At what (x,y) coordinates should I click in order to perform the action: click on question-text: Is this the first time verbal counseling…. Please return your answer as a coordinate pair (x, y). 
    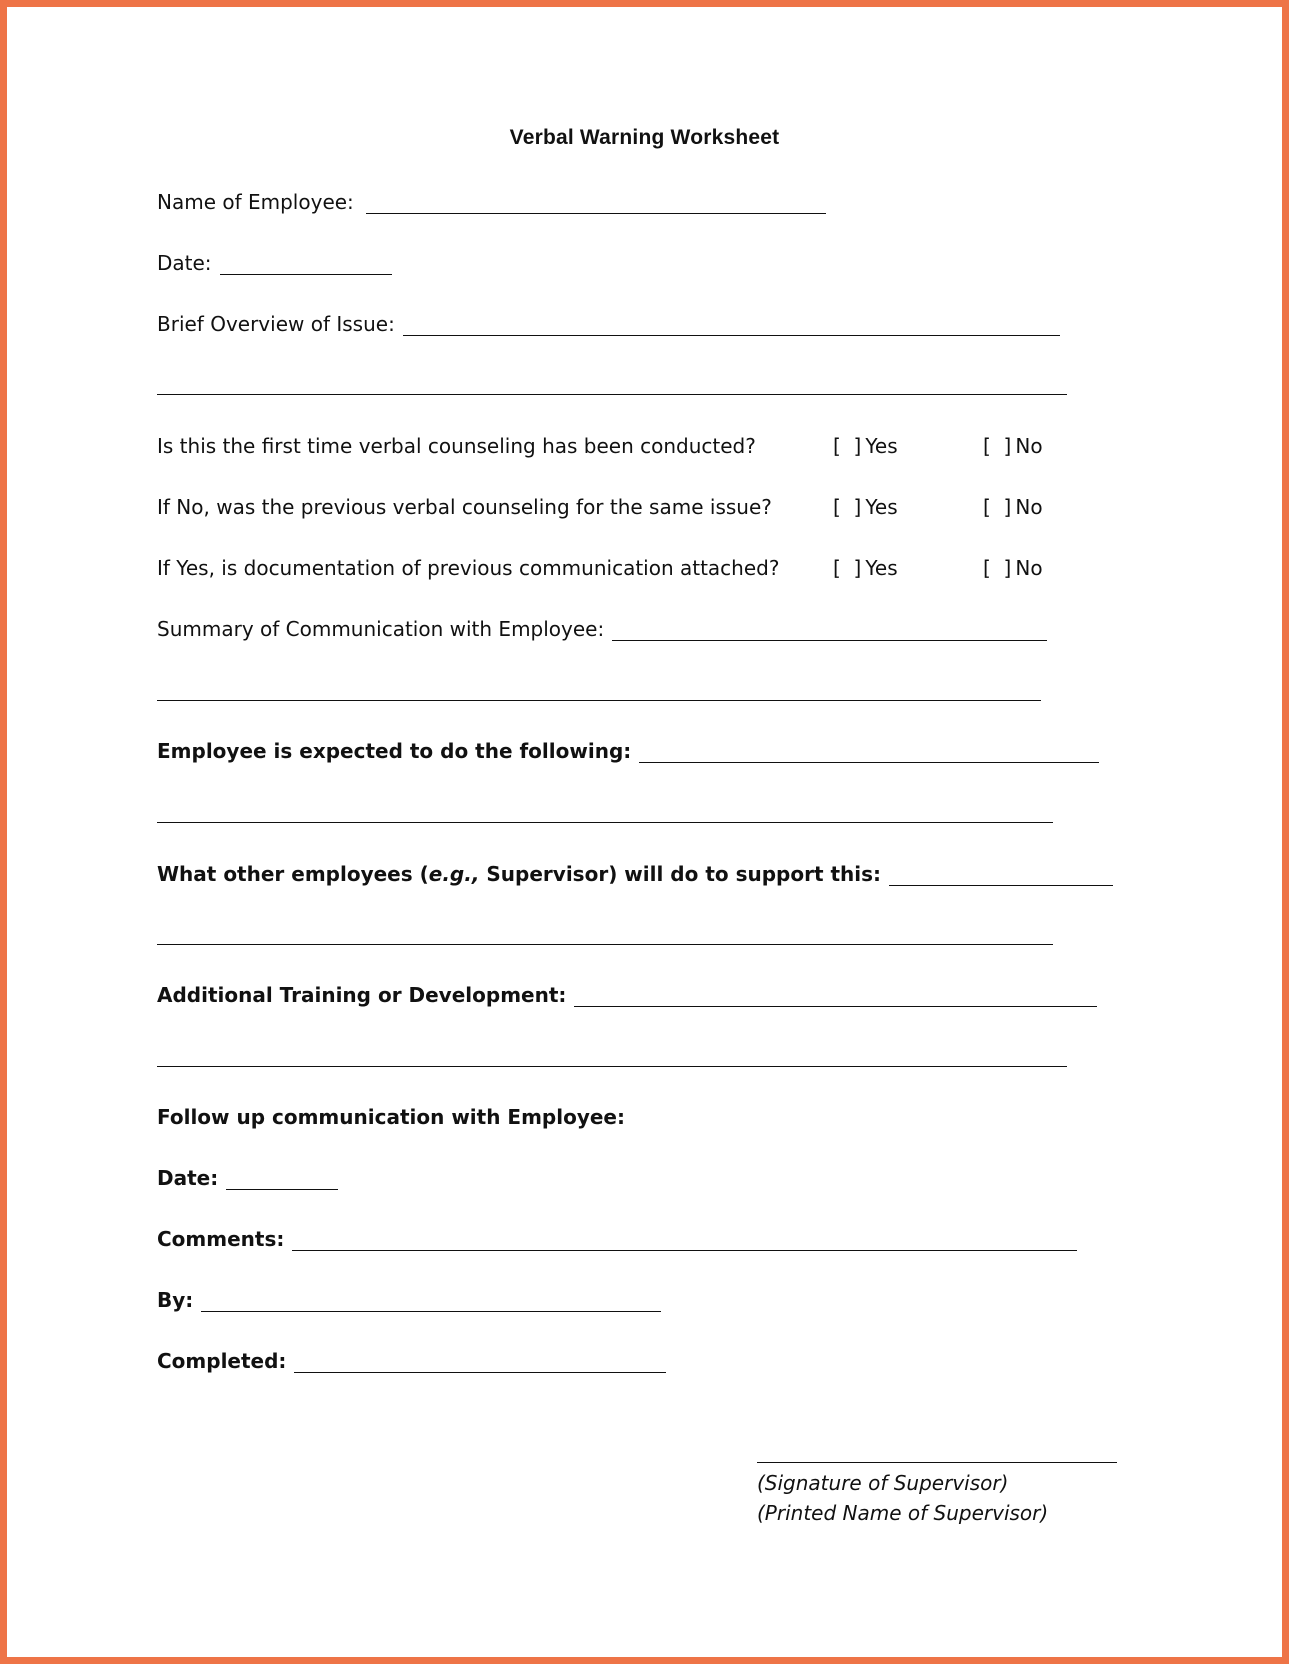
    Looking at the image, I should click on (456, 446).